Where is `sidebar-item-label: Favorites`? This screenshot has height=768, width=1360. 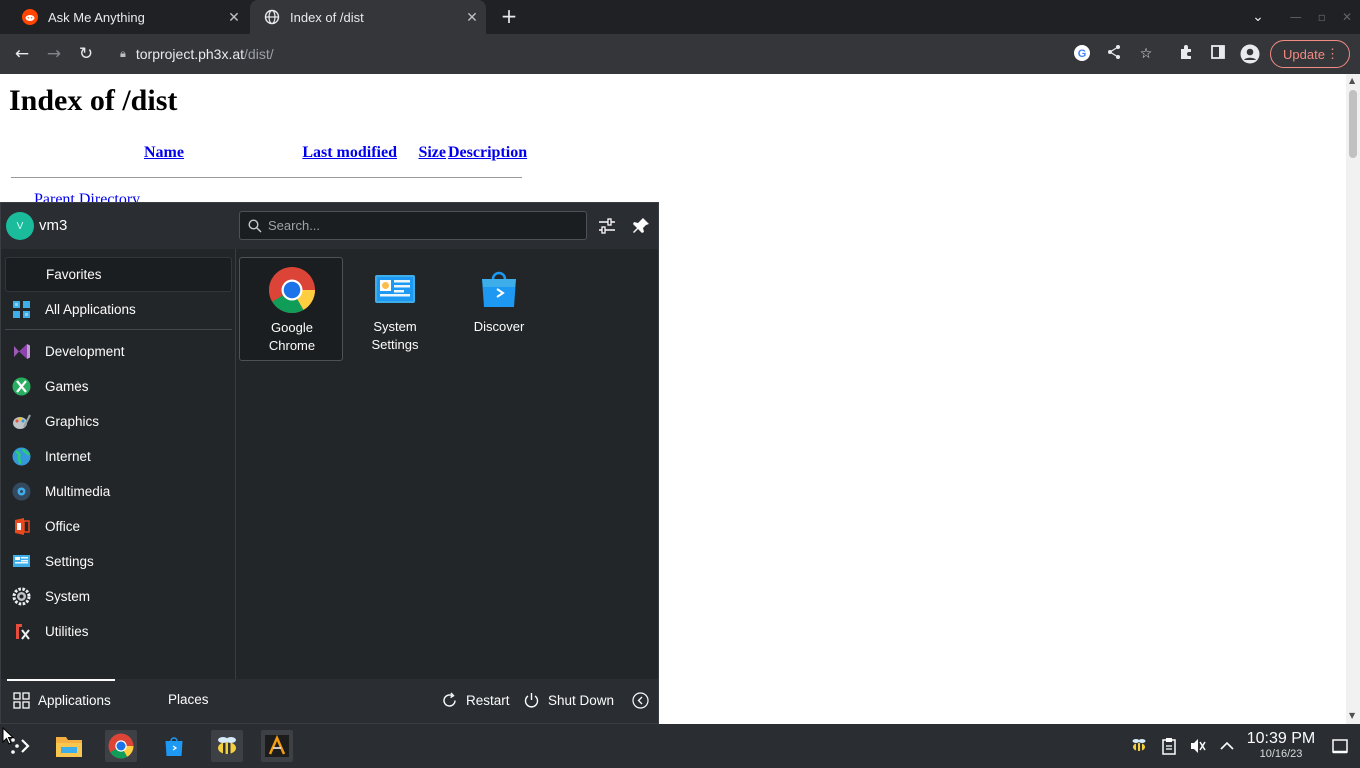
sidebar-item-label: Favorites is located at coordinates (74, 274).